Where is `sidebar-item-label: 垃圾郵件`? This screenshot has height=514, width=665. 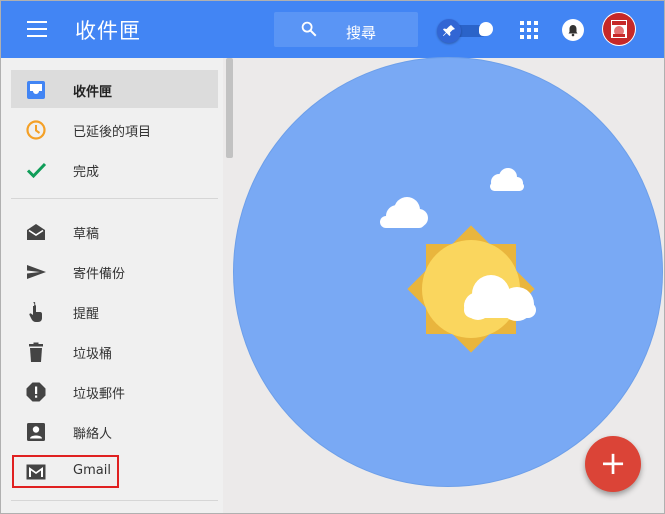 sidebar-item-label: 垃圾郵件 is located at coordinates (99, 394).